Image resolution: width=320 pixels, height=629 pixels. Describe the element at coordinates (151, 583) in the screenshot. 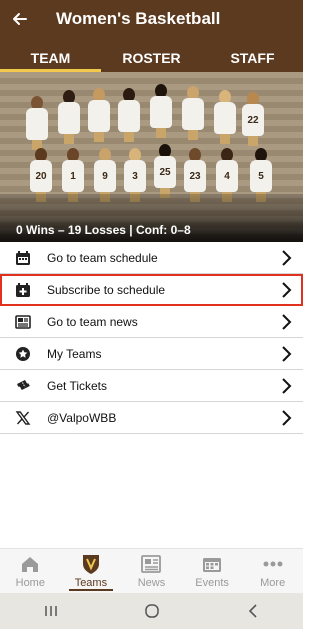

I see `nav-label: News` at that location.